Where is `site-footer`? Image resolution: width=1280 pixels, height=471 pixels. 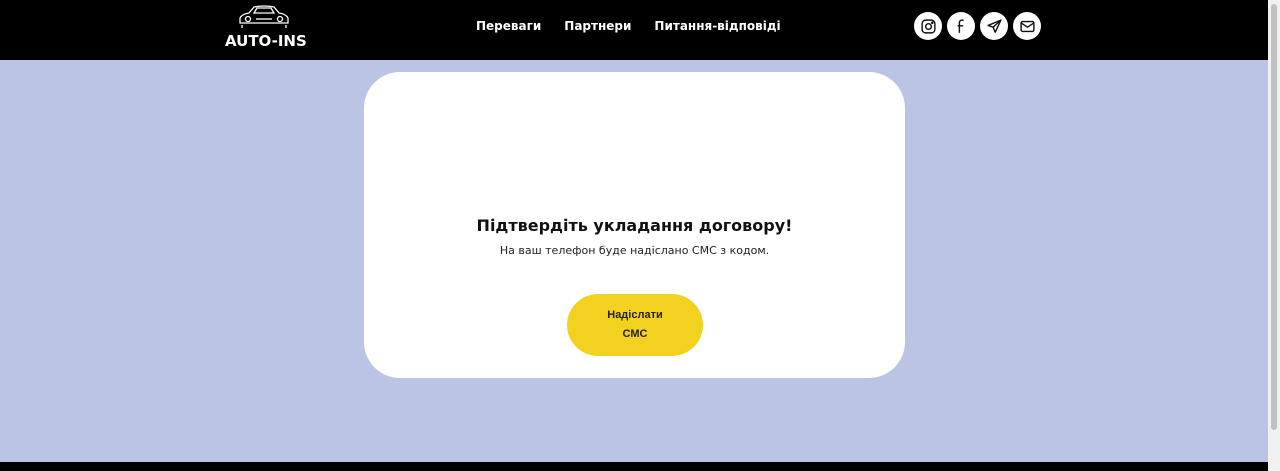
site-footer is located at coordinates (634, 466).